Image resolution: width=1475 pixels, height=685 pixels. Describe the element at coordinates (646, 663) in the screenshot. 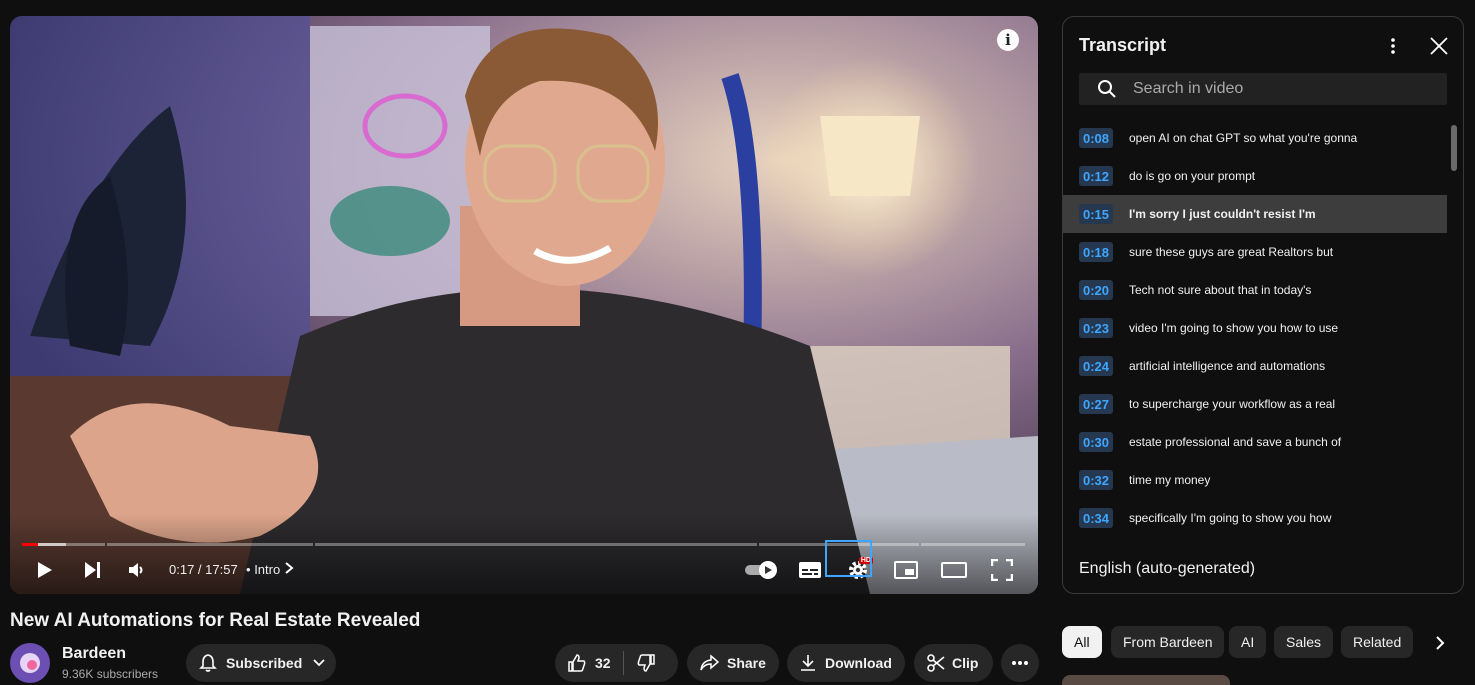

I see `thumbs-down-icon` at that location.